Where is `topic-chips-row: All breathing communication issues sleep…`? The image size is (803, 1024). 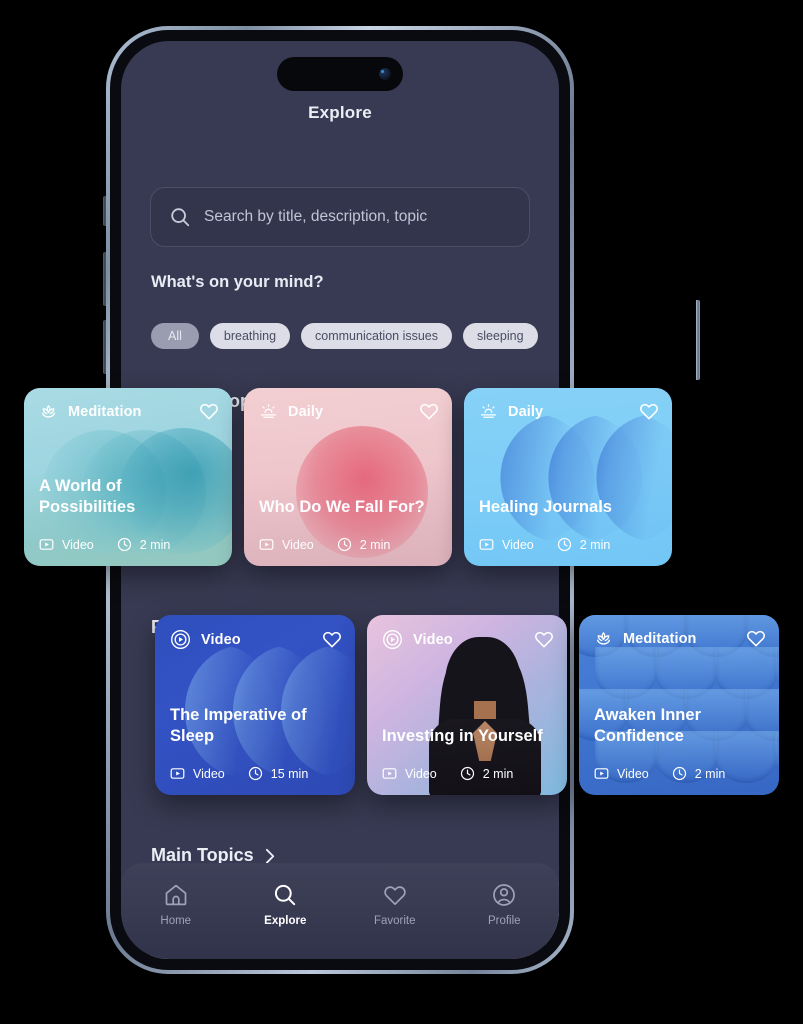
topic-chips-row: All breathing communication issues sleep… is located at coordinates (344, 336).